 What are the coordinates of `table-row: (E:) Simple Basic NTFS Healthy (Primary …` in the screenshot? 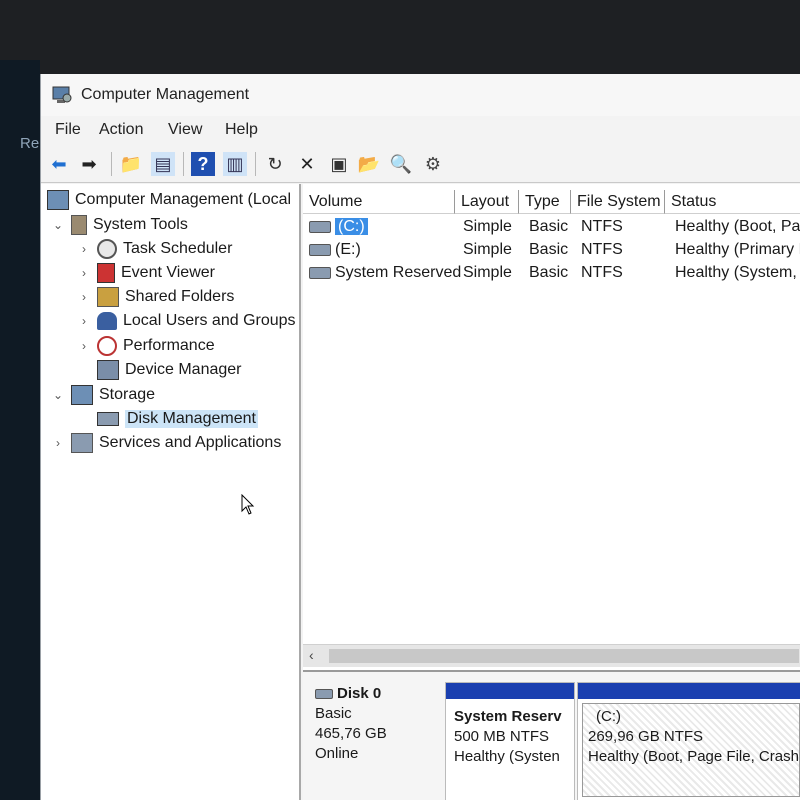 It's located at (551, 252).